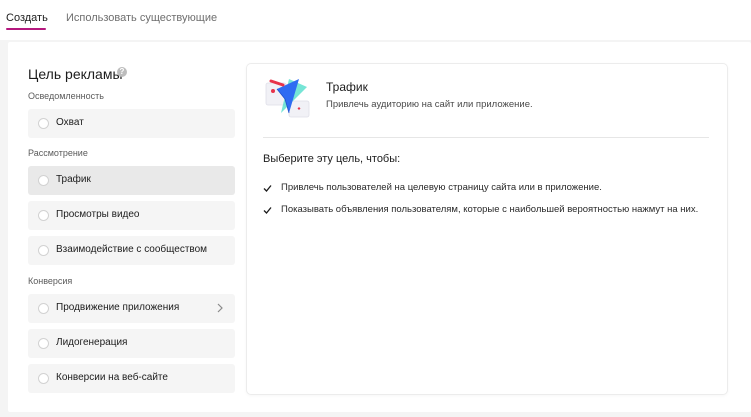 The height and width of the screenshot is (417, 751). What do you see at coordinates (118, 307) in the screenshot?
I see `option-label: Продвижение приложения` at bounding box center [118, 307].